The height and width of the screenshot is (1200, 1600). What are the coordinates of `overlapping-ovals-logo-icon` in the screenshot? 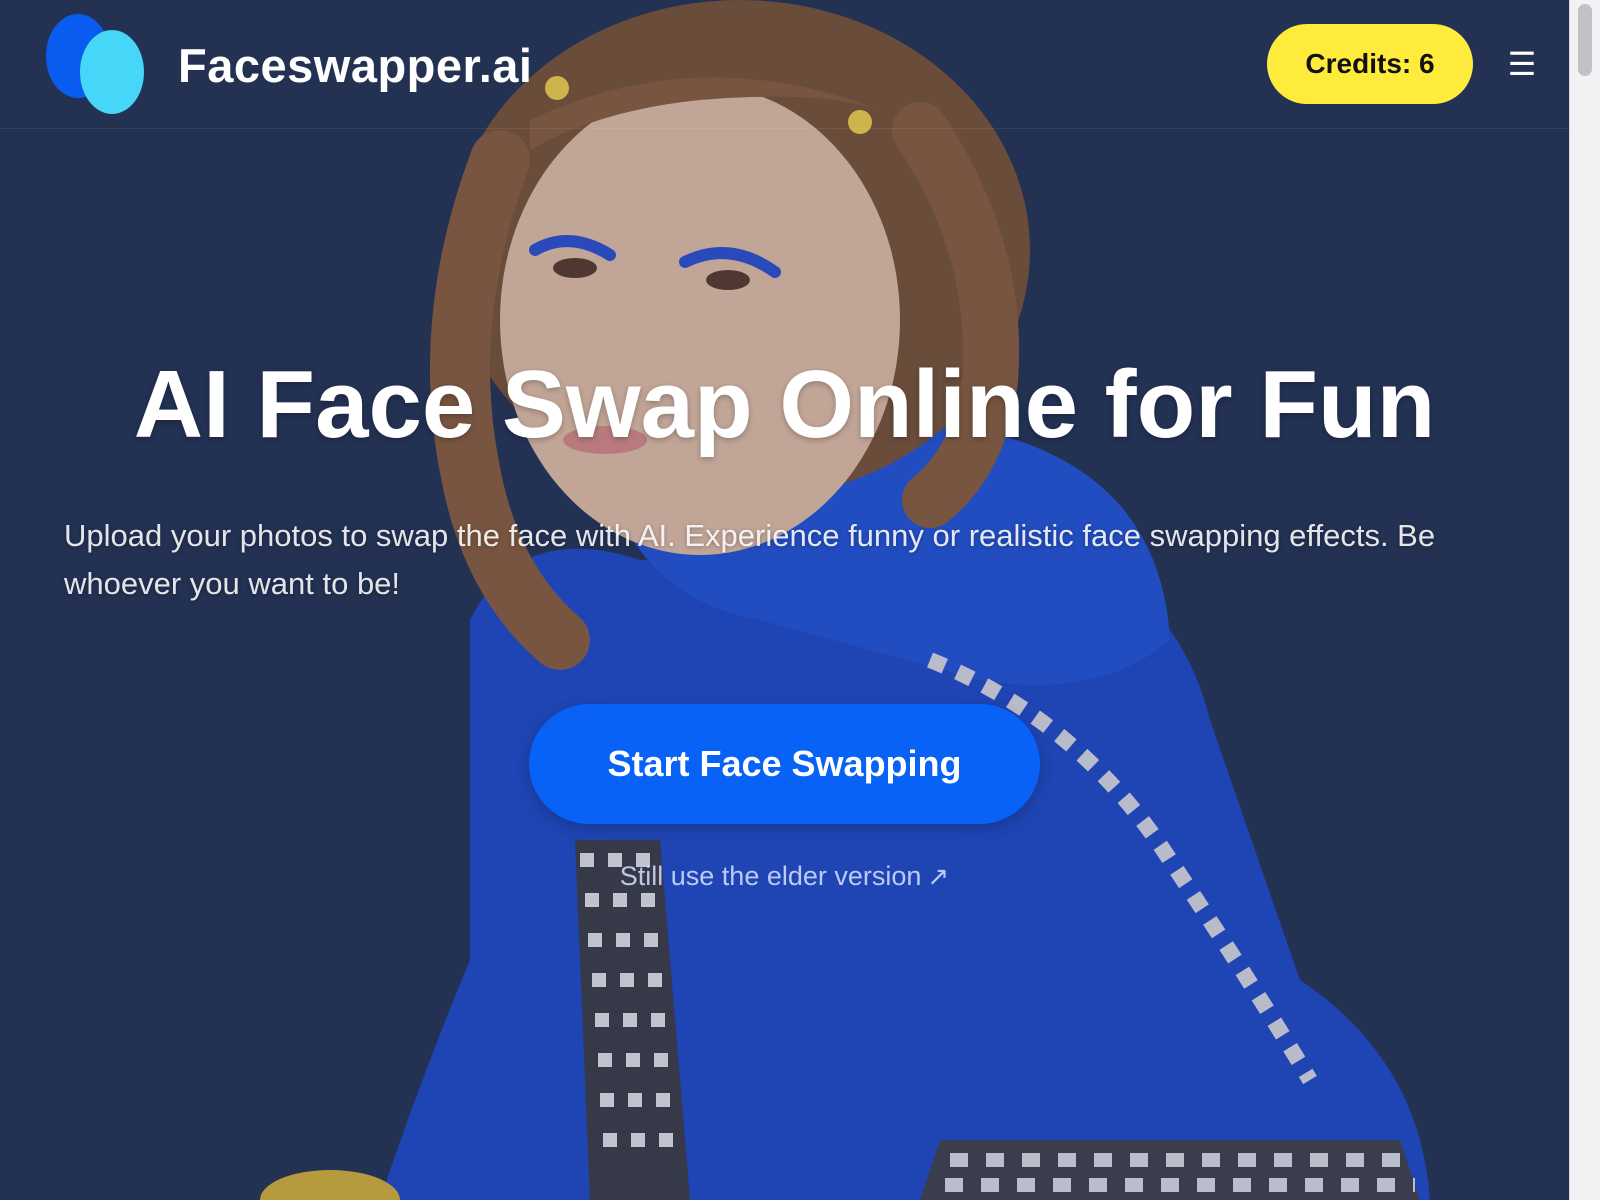 It's located at (97, 65).